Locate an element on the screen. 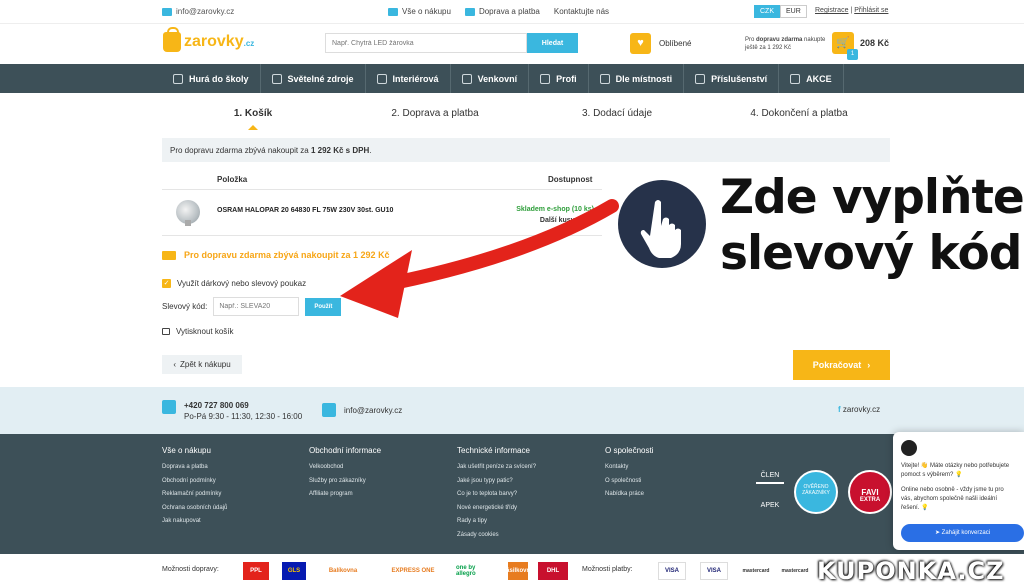  carrier-express-one: EXPRESS ONE is located at coordinates (413, 571).